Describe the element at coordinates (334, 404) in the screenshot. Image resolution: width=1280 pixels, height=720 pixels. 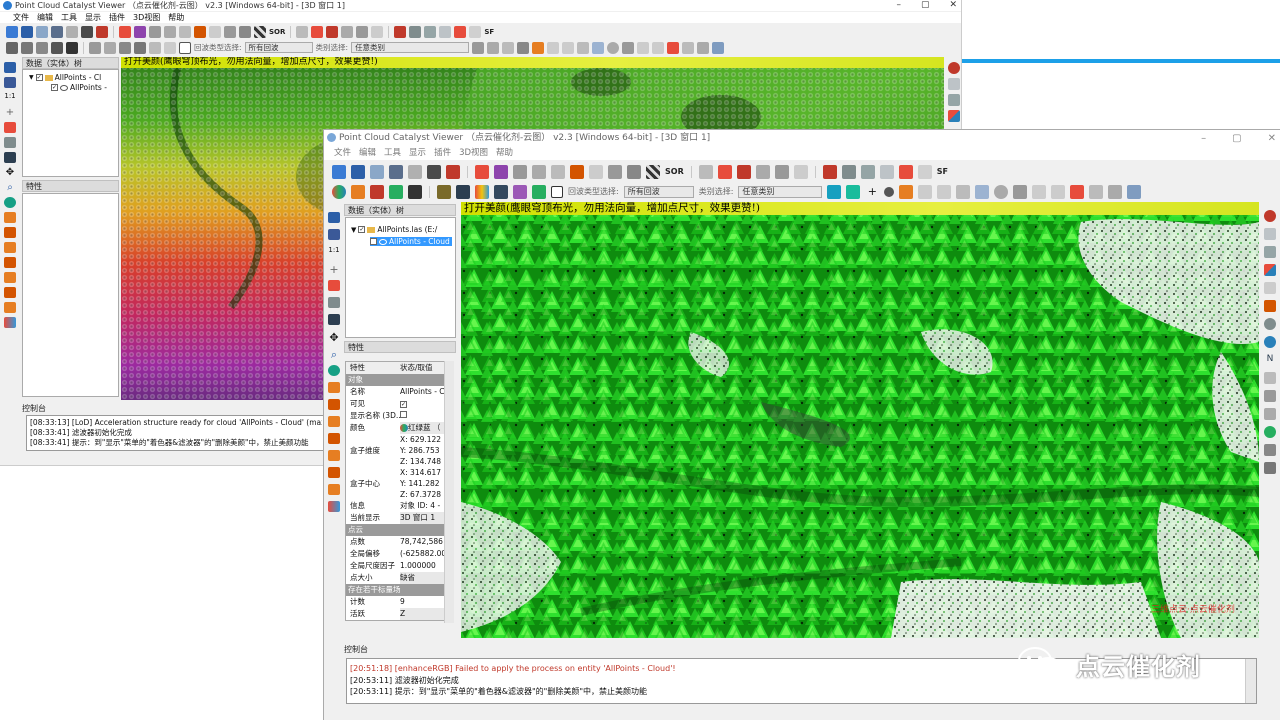
I see `cube-bottom-icon` at that location.